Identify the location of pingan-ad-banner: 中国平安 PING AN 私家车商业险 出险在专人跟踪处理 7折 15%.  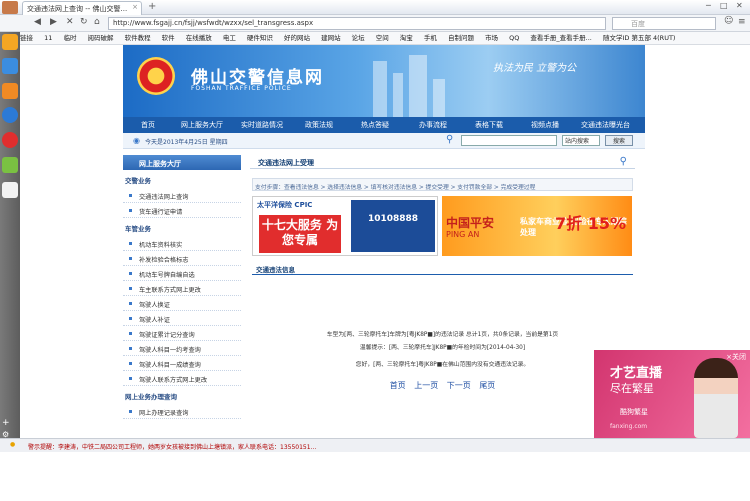
(537, 226).